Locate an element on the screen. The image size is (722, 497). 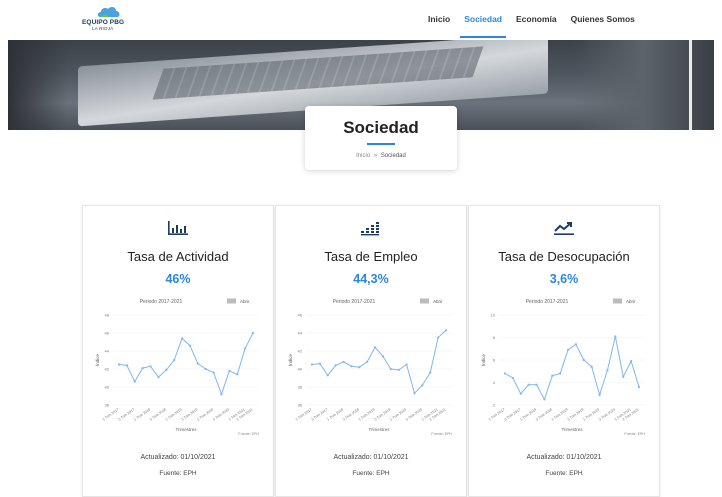
card-title: Tasa de Actividad is located at coordinates (178, 256).